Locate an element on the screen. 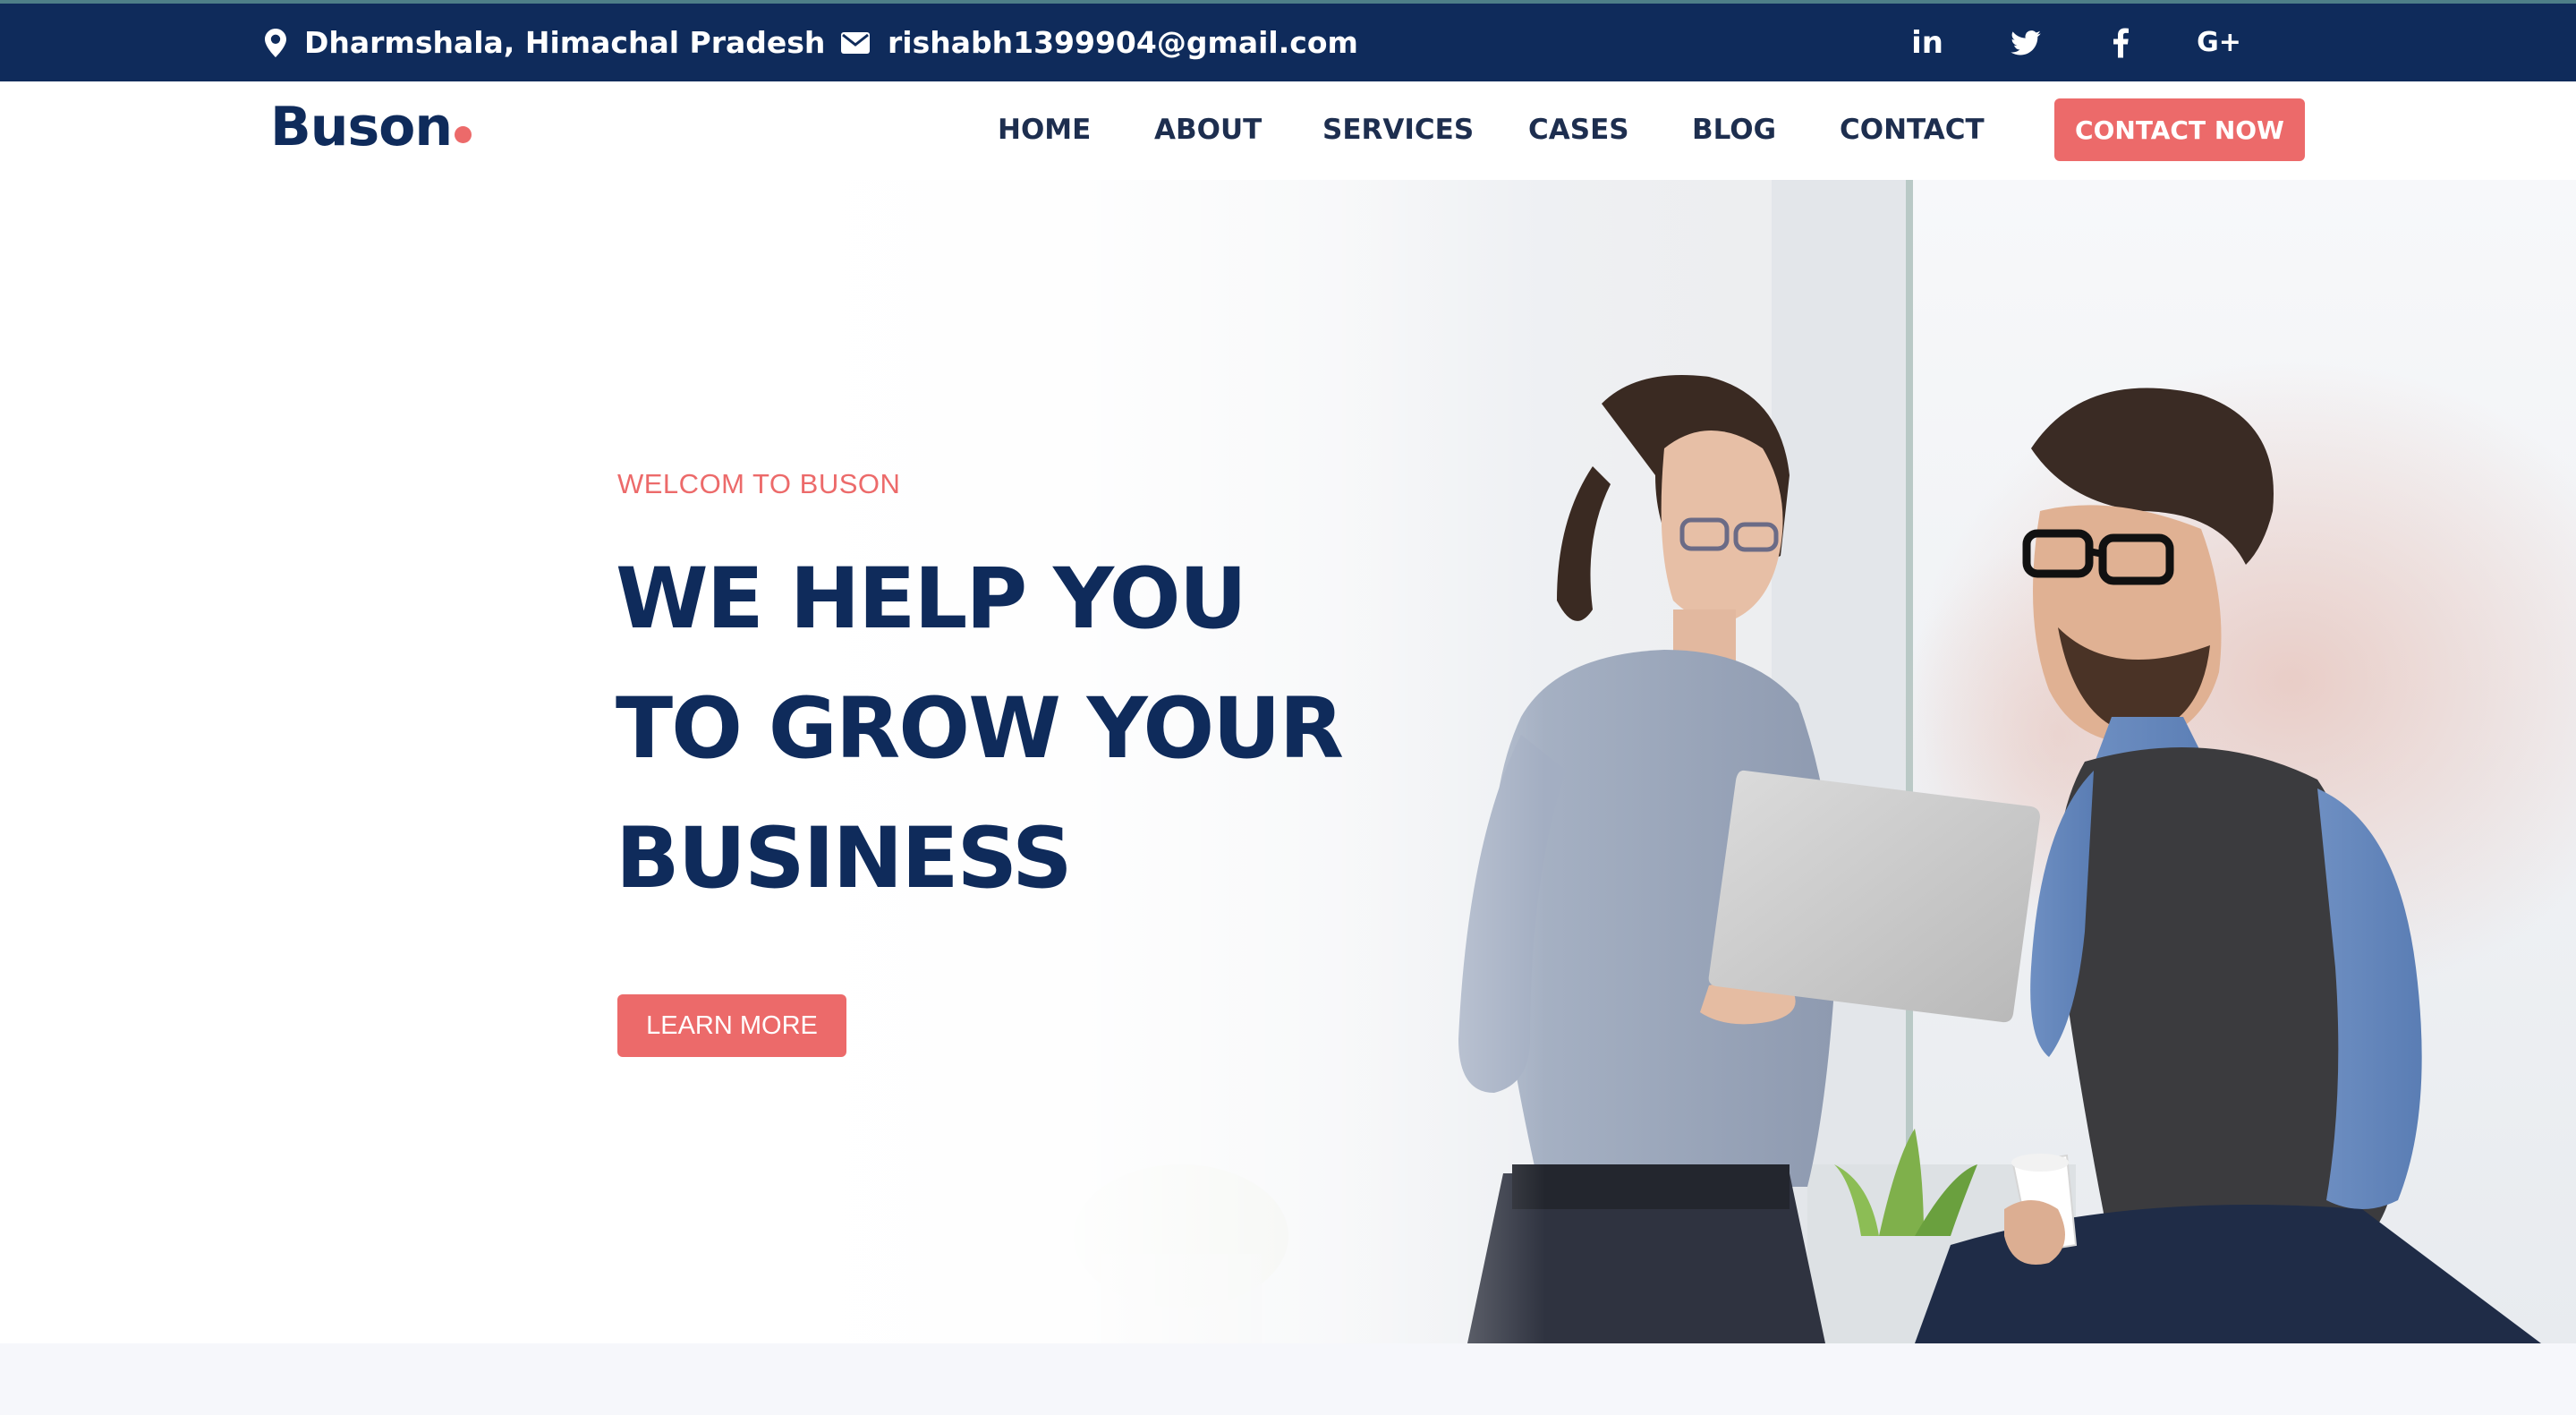  nav-services: SERVICES is located at coordinates (1398, 130).